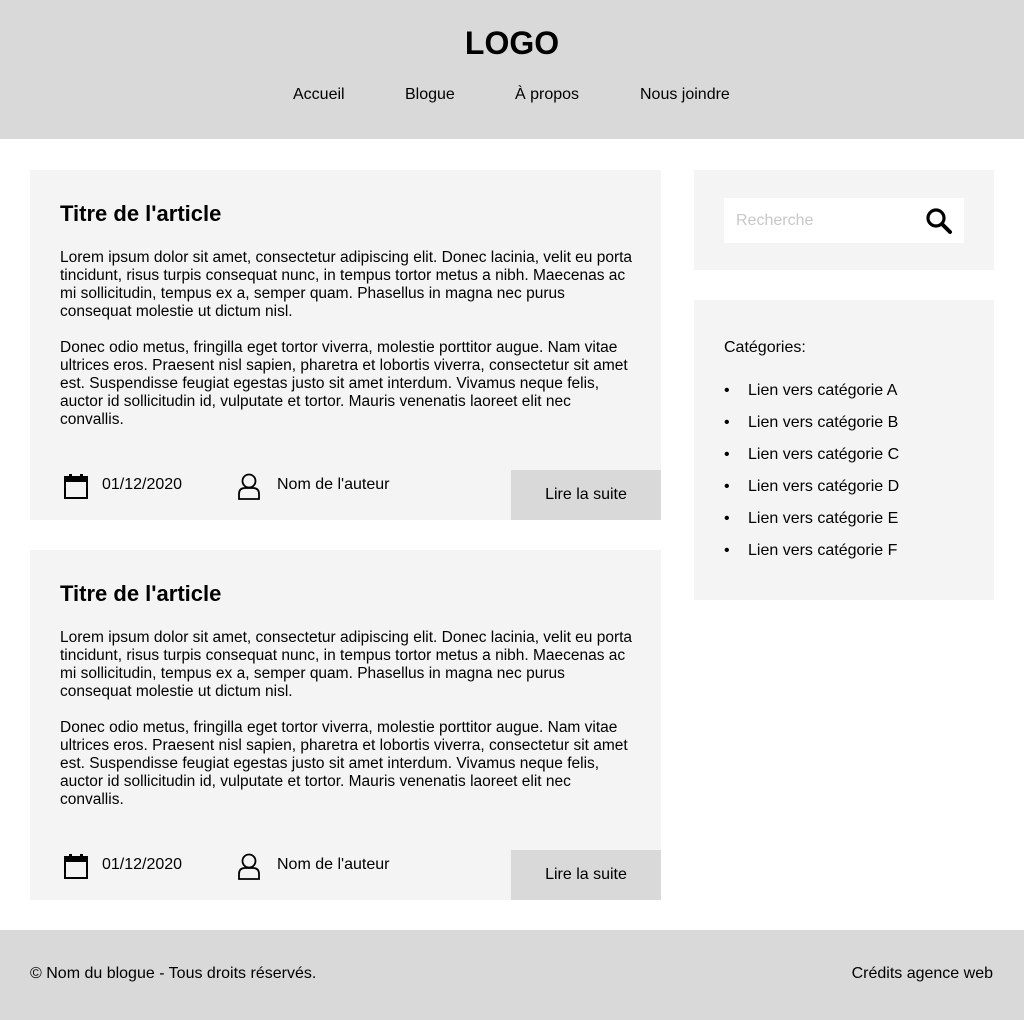 Image resolution: width=1024 pixels, height=1020 pixels. What do you see at coordinates (685, 95) in the screenshot?
I see `nav-item-nous-joindre: Nous joindre` at bounding box center [685, 95].